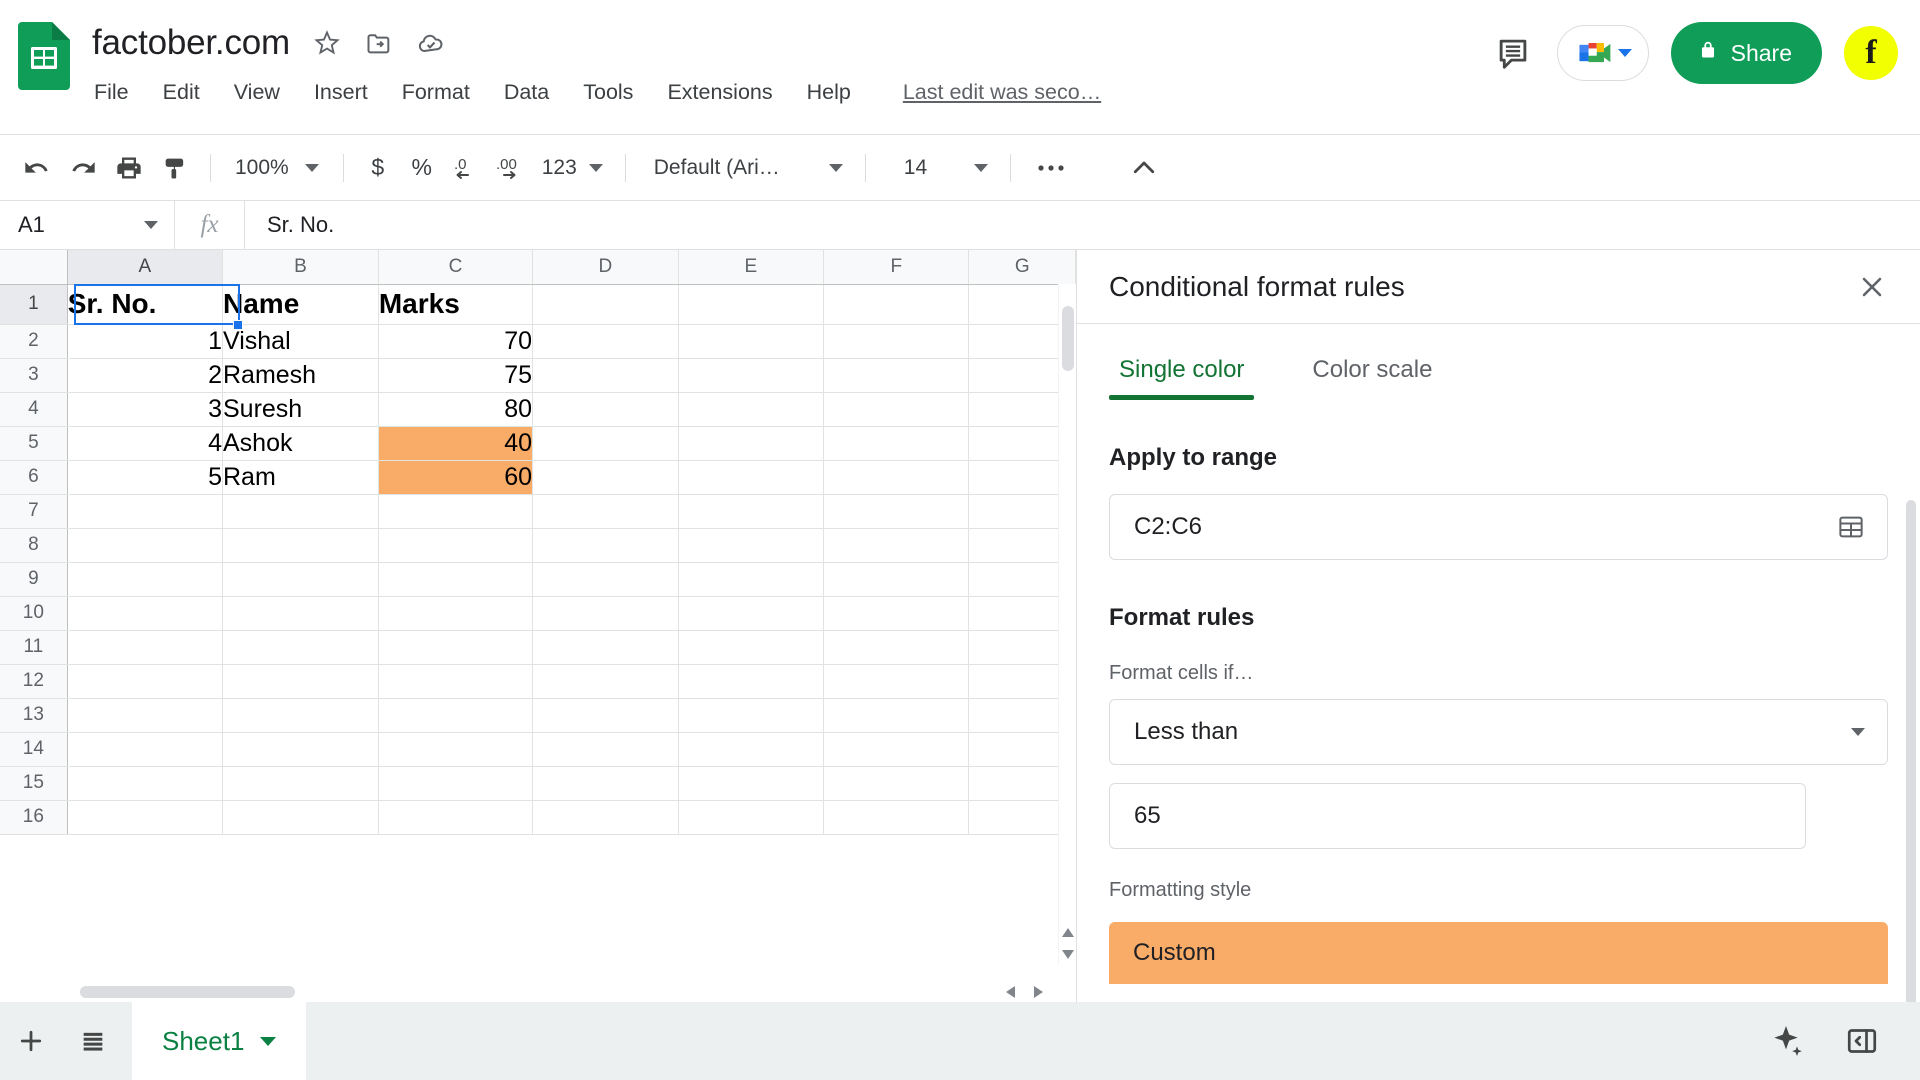  I want to click on cell-F1, so click(896, 304).